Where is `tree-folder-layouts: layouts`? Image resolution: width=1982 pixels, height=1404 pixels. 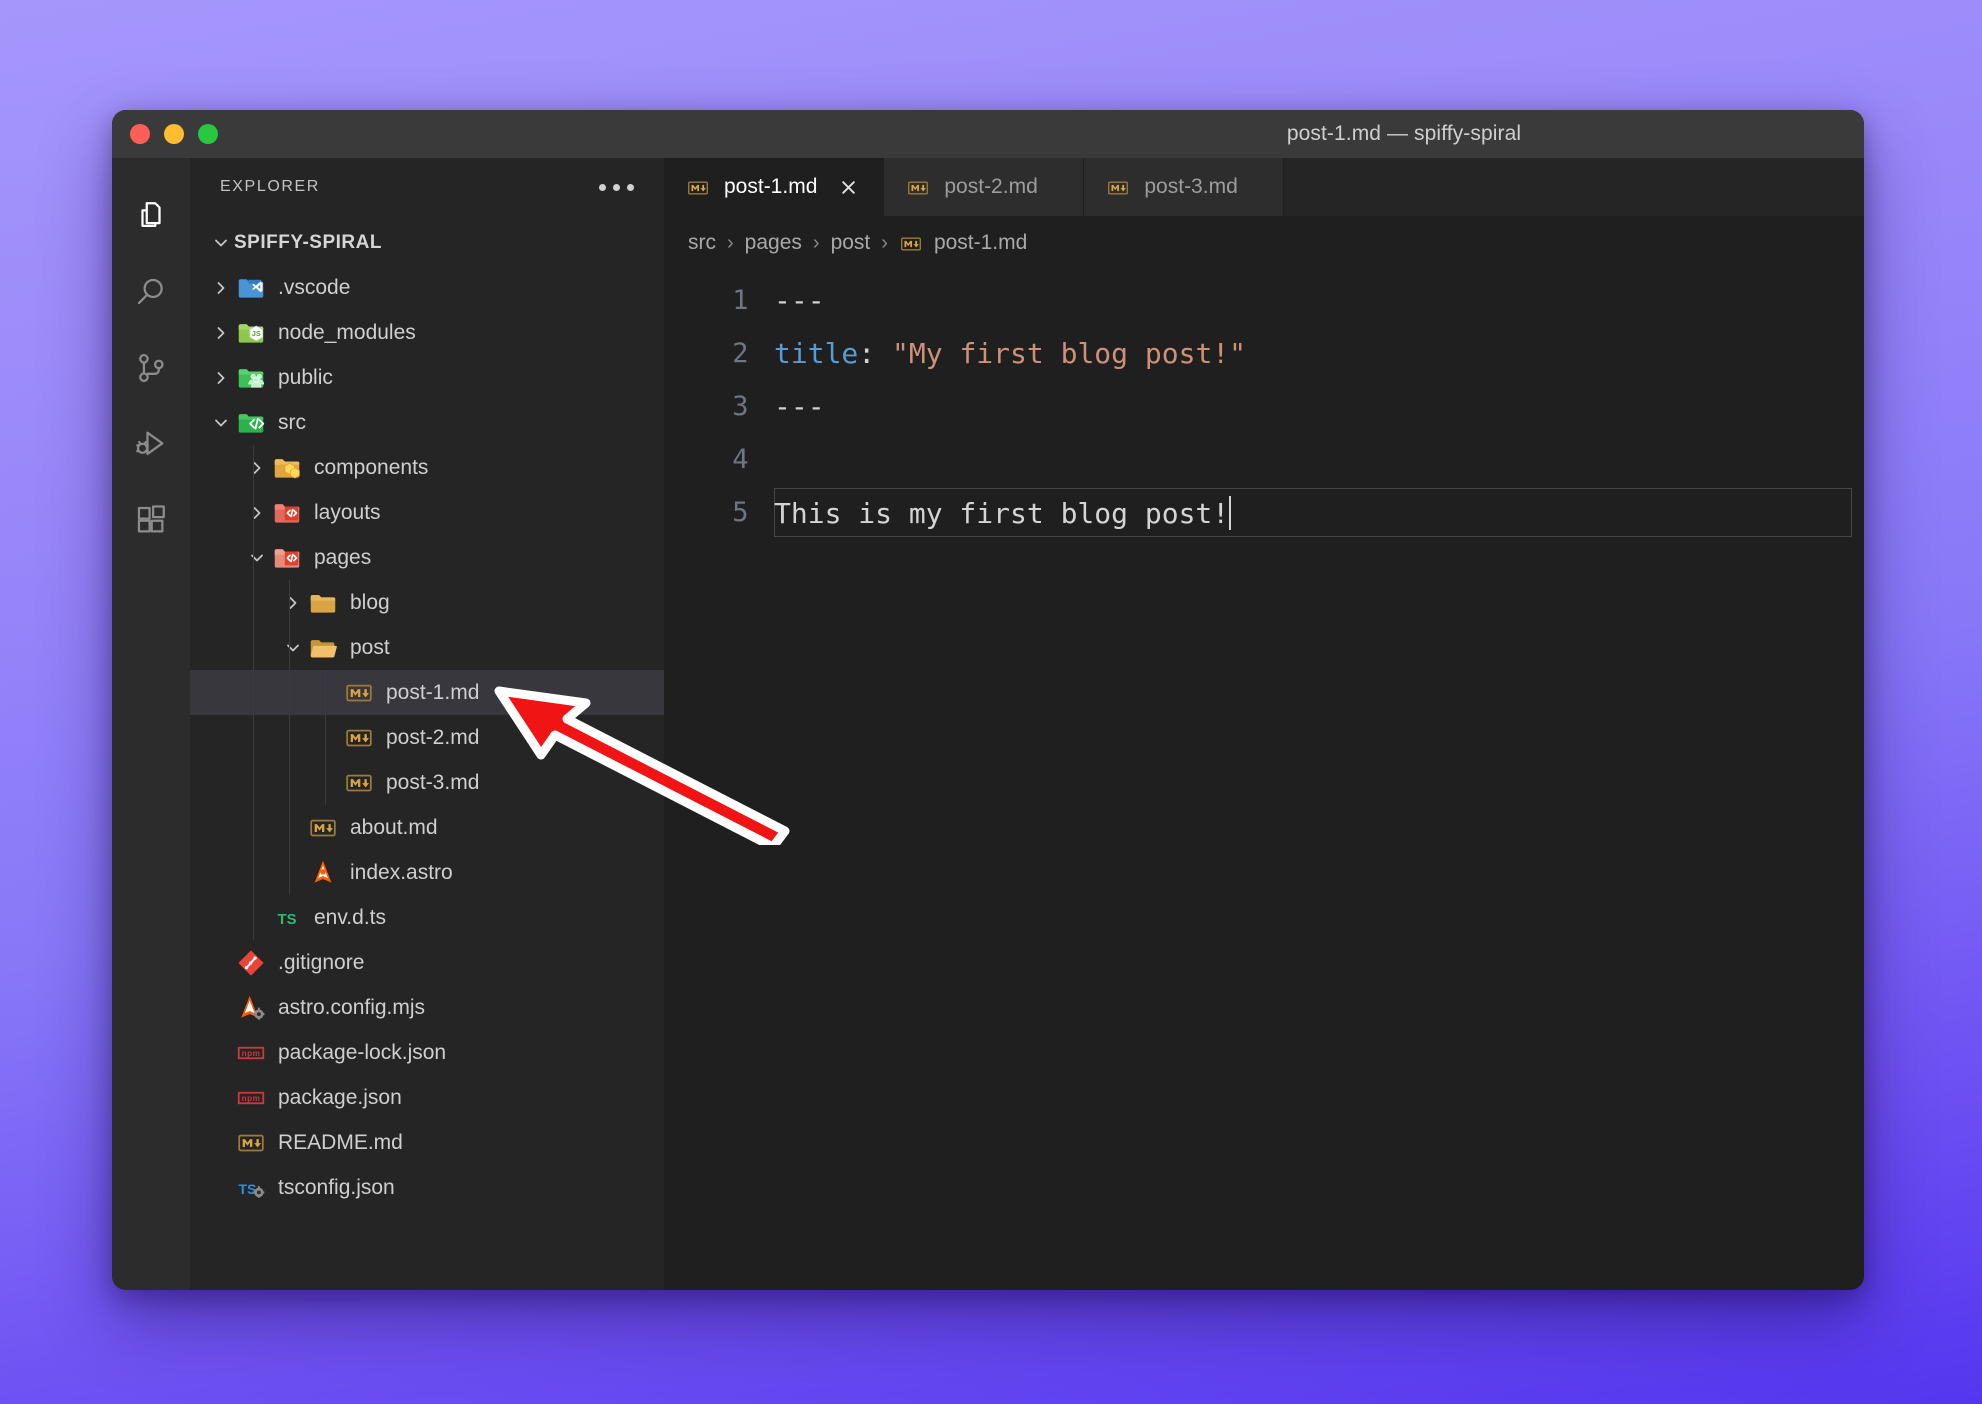
tree-folder-layouts: layouts is located at coordinates (427, 512).